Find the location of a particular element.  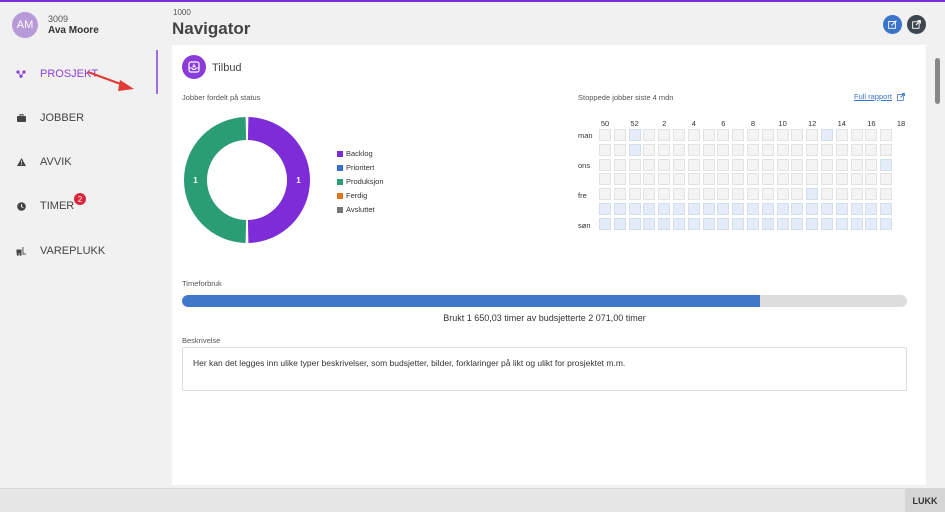

close-button: LUKK is located at coordinates (925, 500).